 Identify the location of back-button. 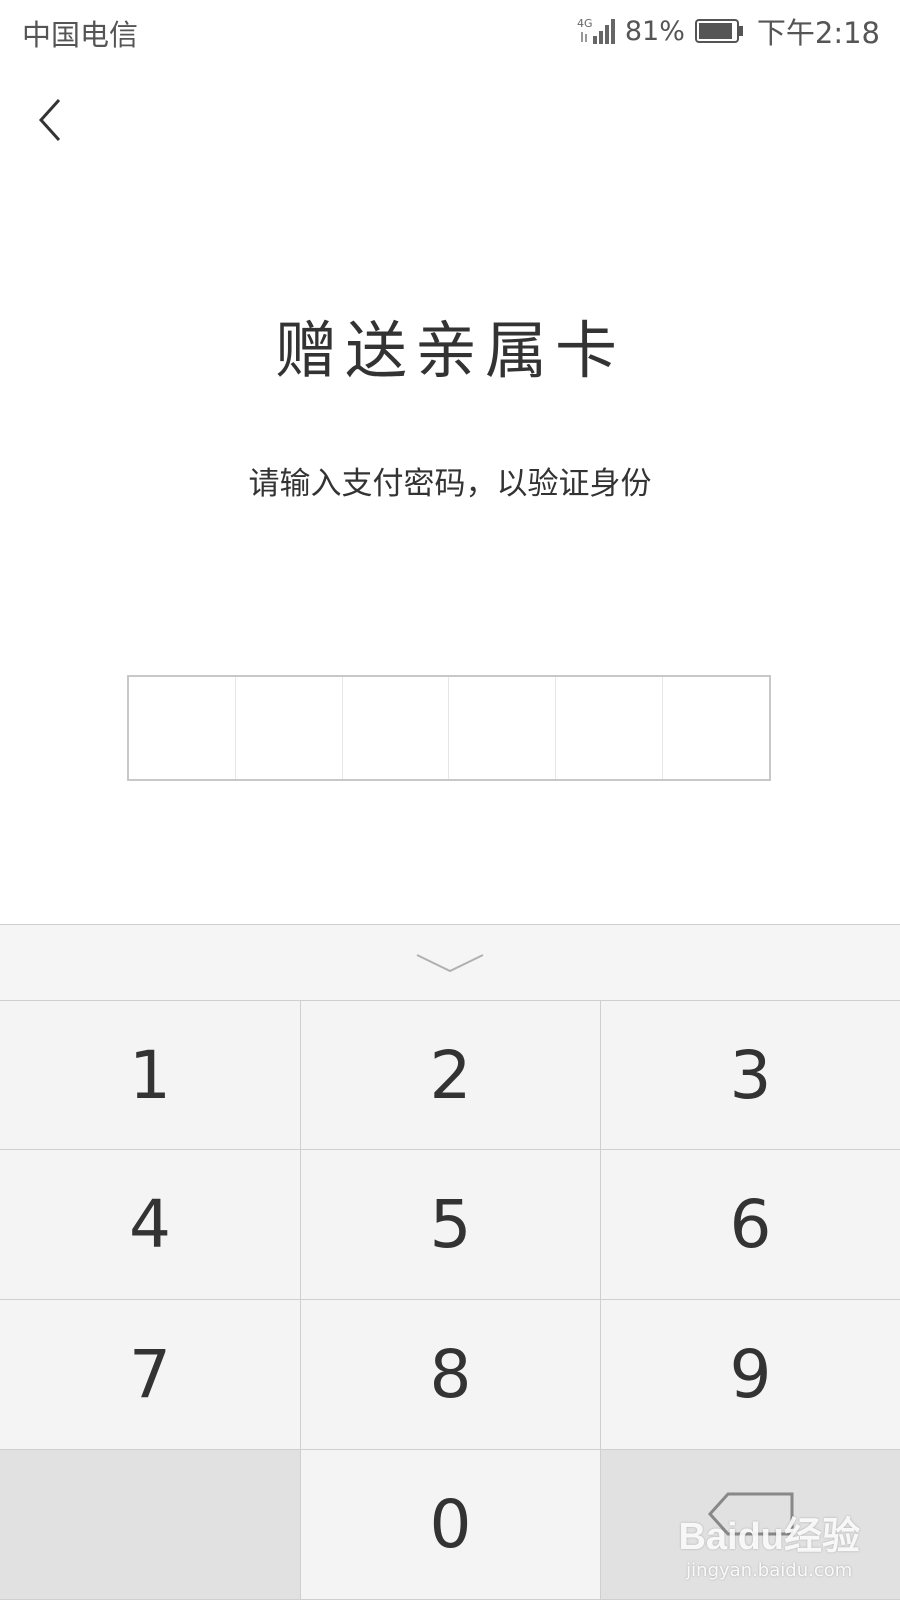
(50, 120).